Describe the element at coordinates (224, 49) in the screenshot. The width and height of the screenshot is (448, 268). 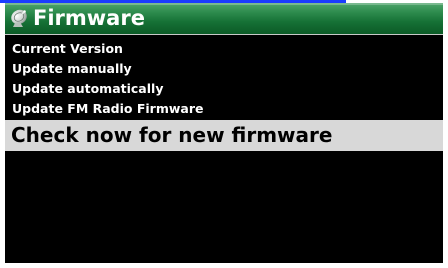
I see `menu-item-current-version: Current Version` at that location.